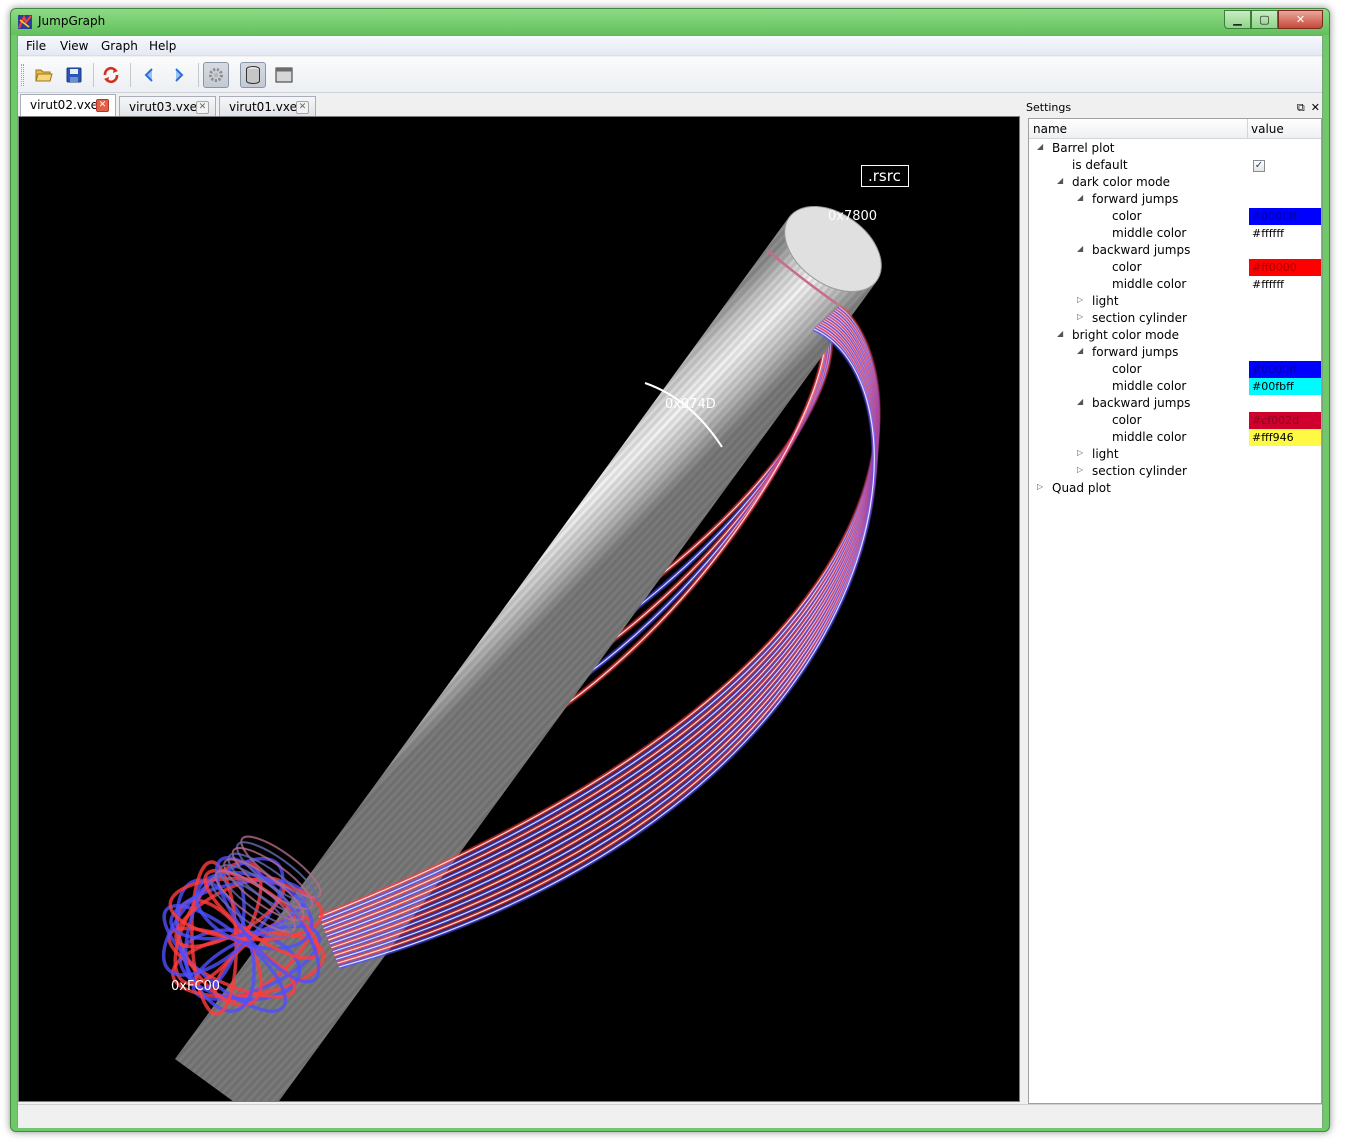 This screenshot has height=1144, width=1345. Describe the element at coordinates (670, 22) in the screenshot. I see `title-bar: JumpGraph ▁ ▢ ✕` at that location.